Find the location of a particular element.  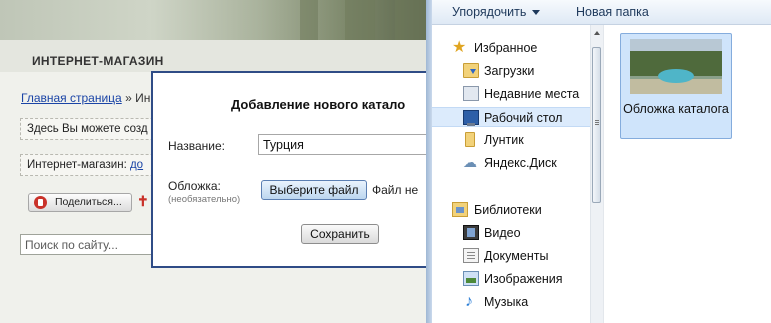

site-title: ИНТЕРНЕТ-МАГАЗИН is located at coordinates (98, 61).